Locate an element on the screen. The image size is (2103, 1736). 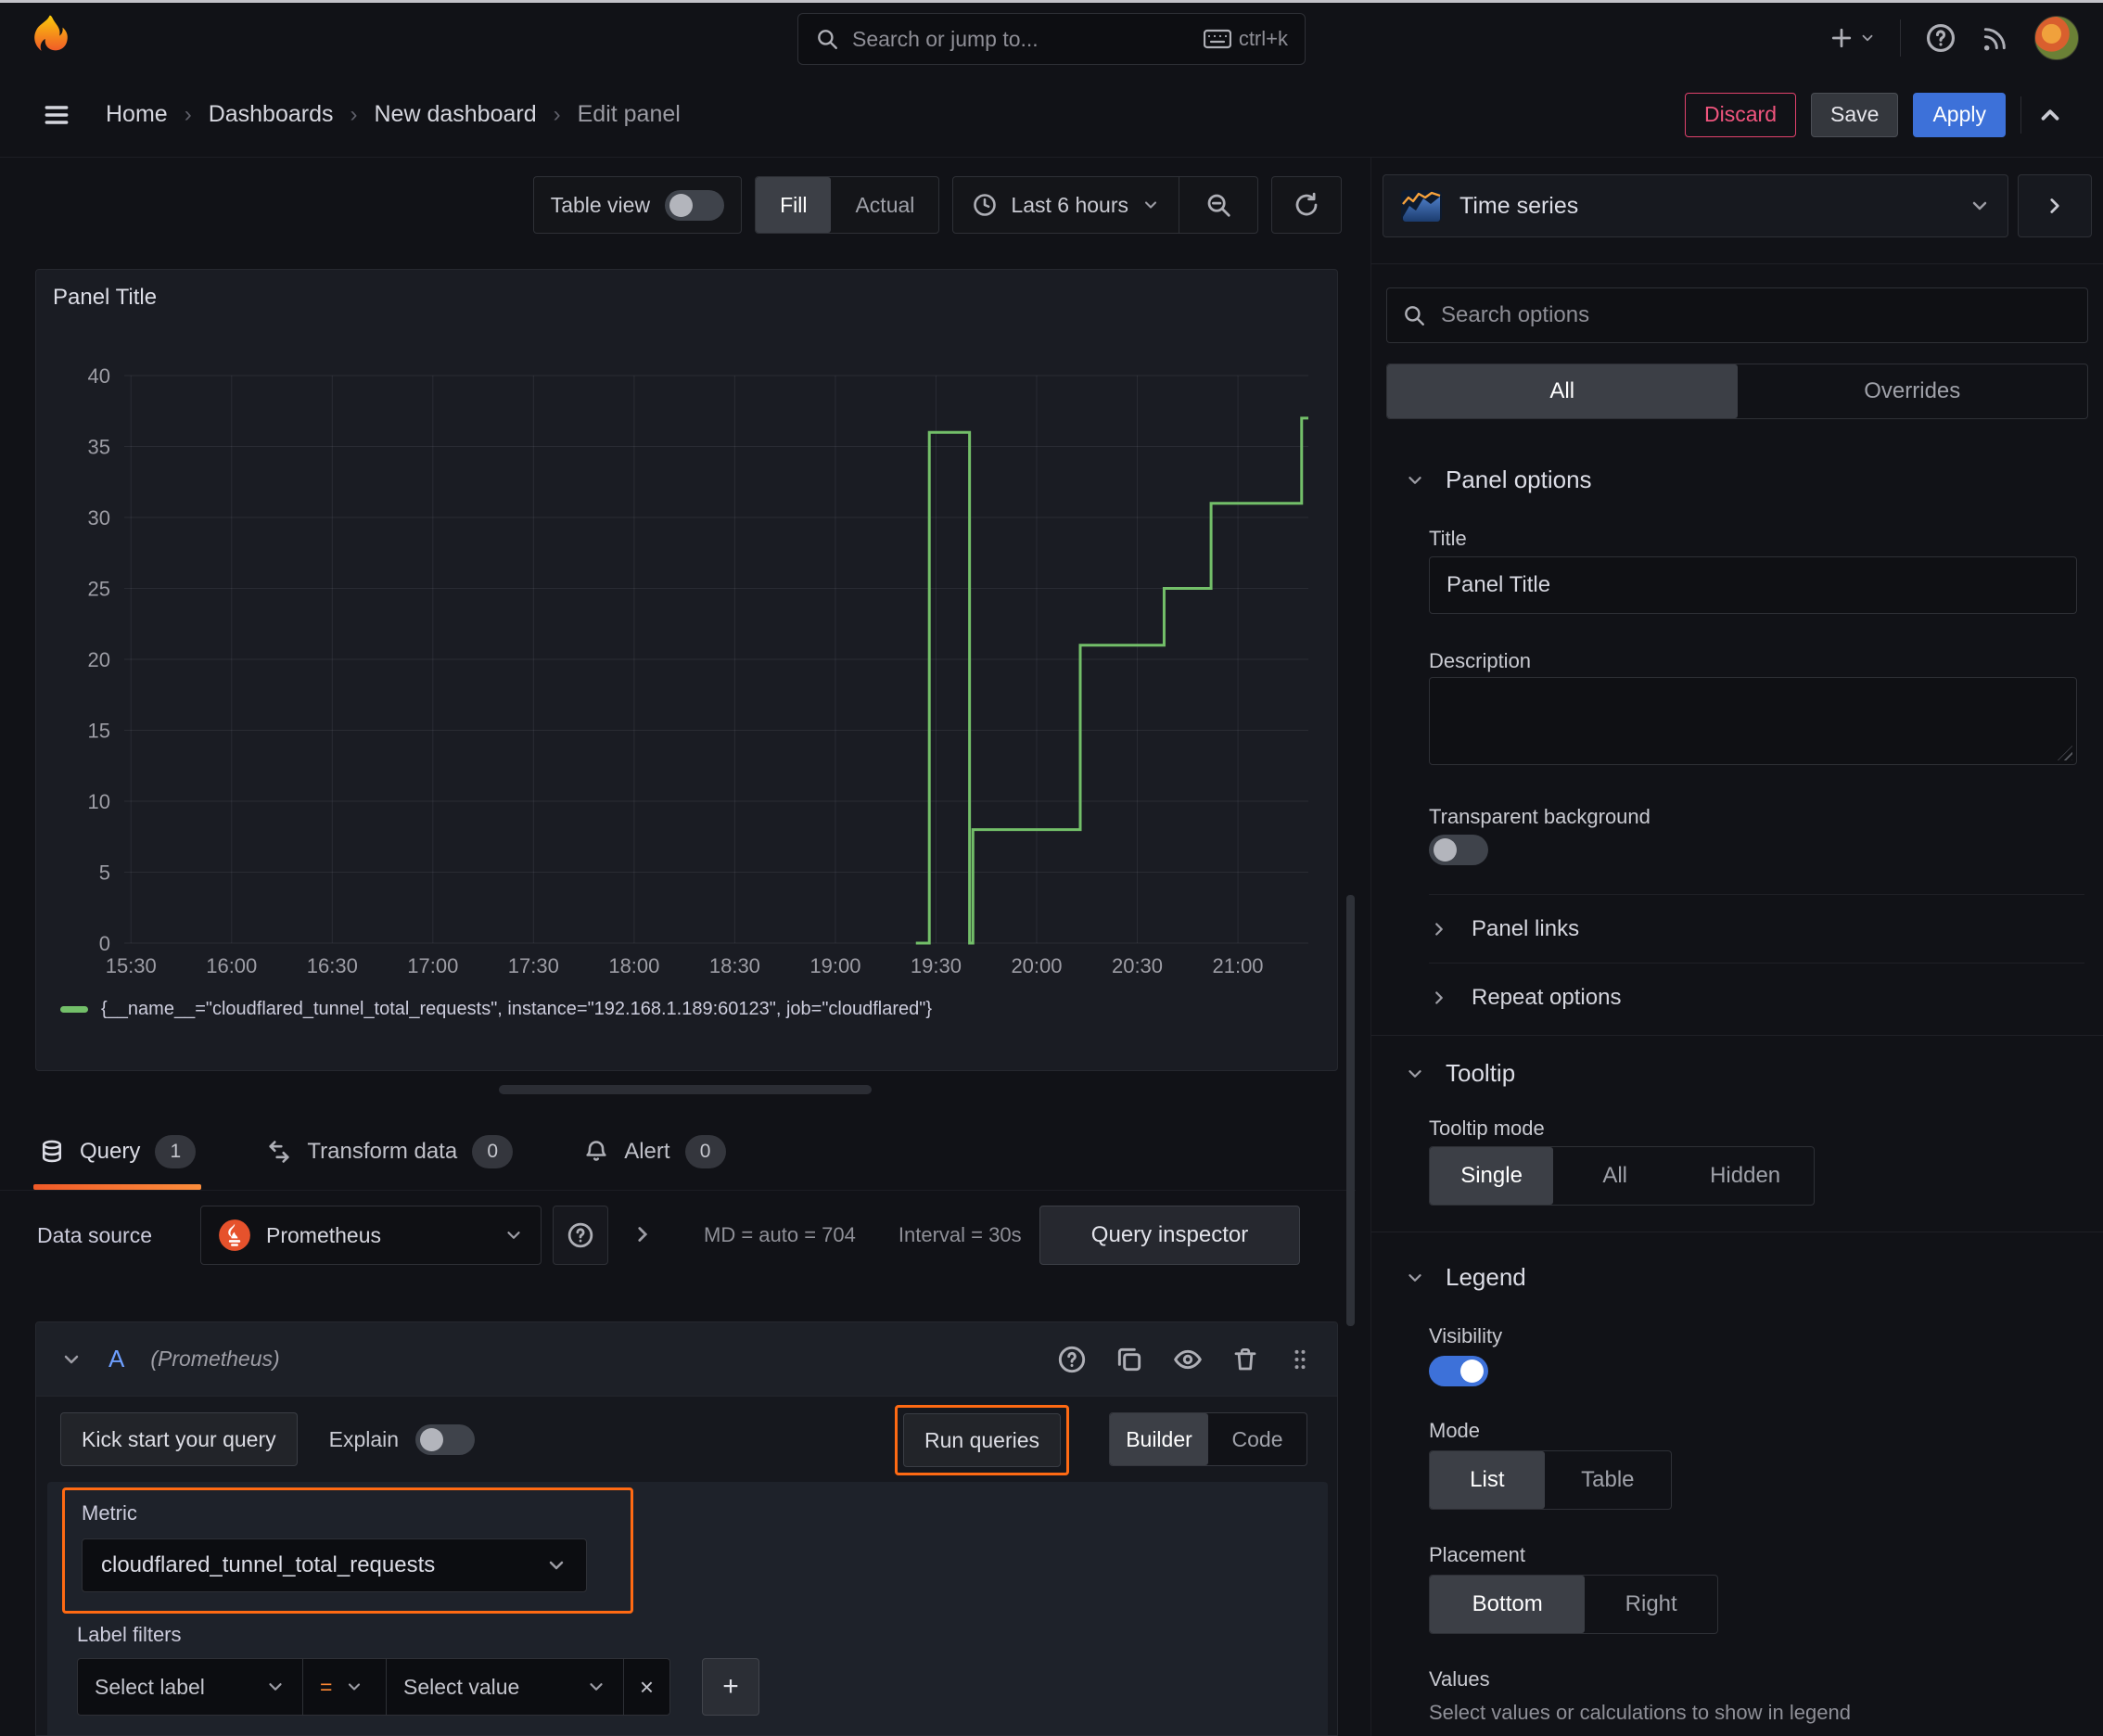
code-option: Code is located at coordinates (1257, 1439).